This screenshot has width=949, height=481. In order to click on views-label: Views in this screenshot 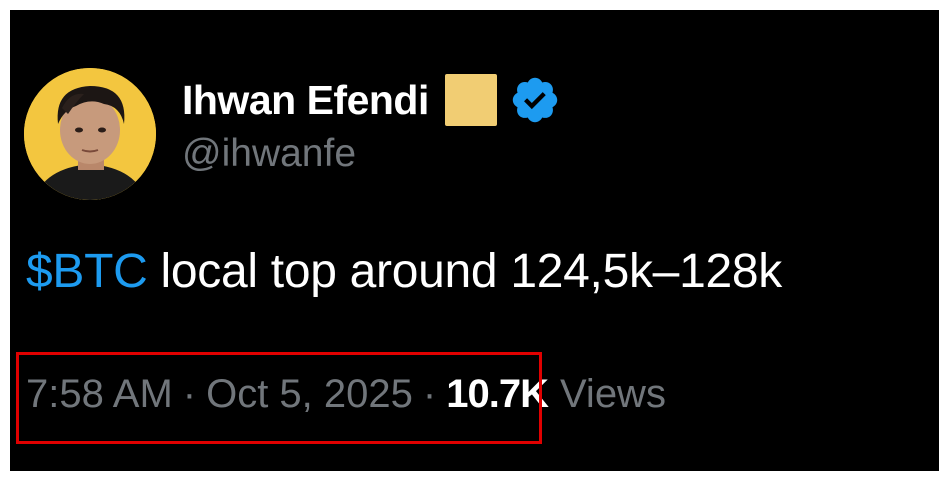, I will do `click(612, 394)`.